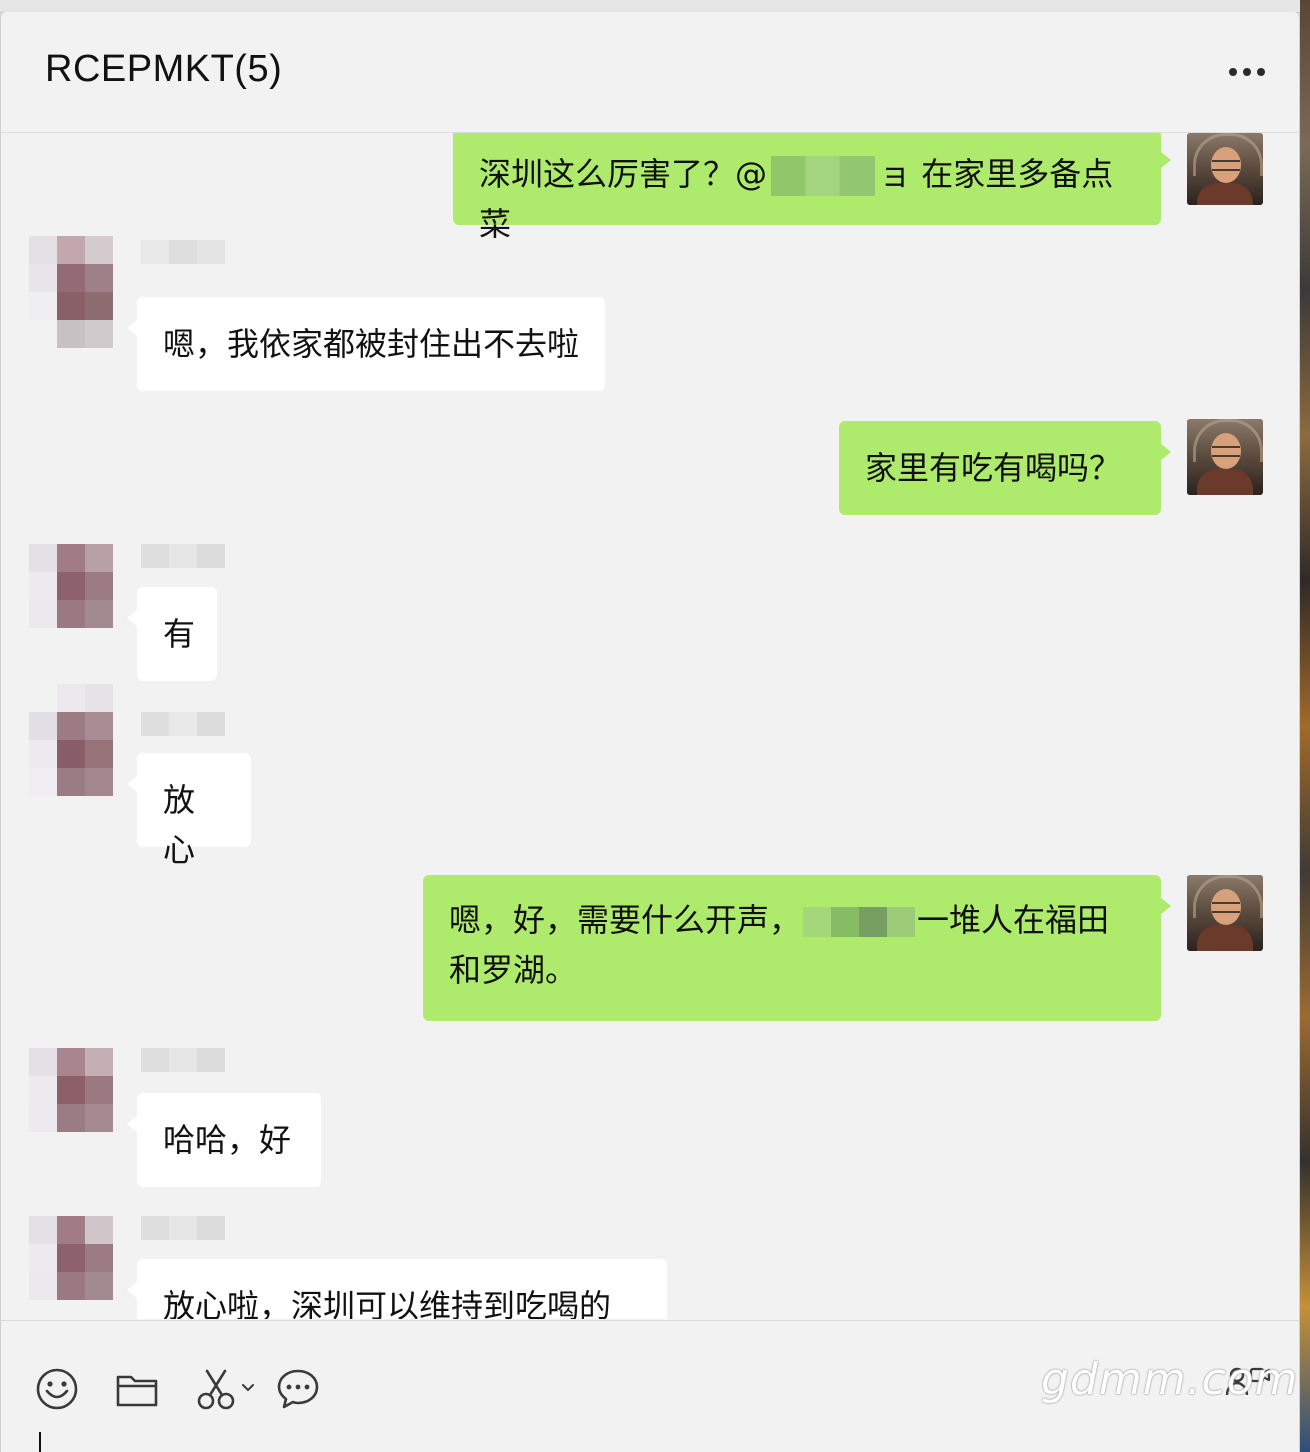 The height and width of the screenshot is (1452, 1310). I want to click on message-text: 一堆人在福田, so click(1013, 920).